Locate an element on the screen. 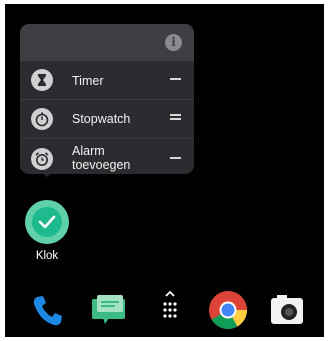 The image size is (329, 341). shortcut-label: Alarm toevoegen is located at coordinates (101, 158).